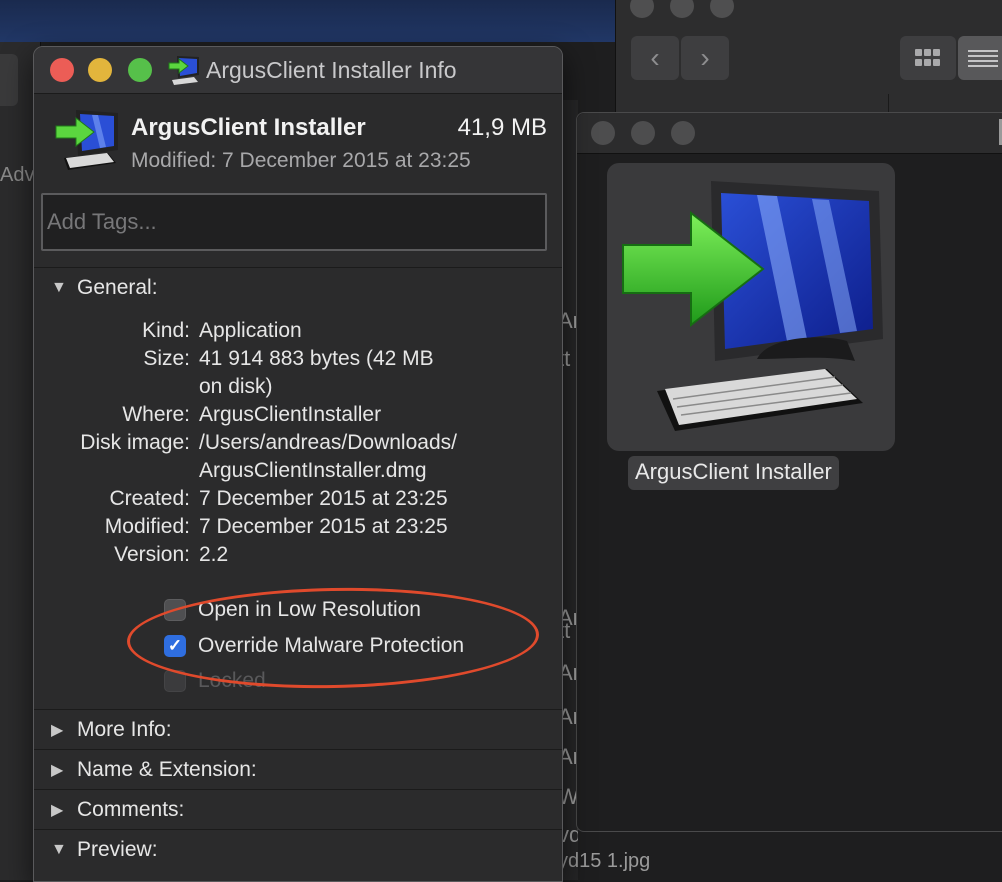  Describe the element at coordinates (722, 9) in the screenshot. I see `finder-zoom-button` at that location.